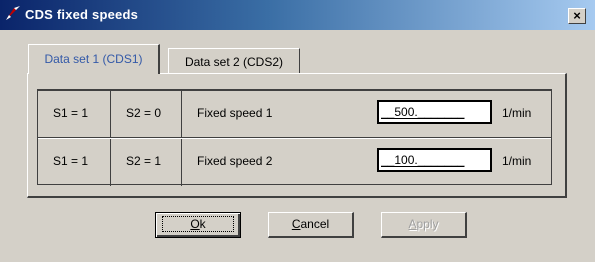 The height and width of the screenshot is (262, 595). Describe the element at coordinates (235, 161) in the screenshot. I see `fixed-speed-label: Fixed speed 2` at that location.